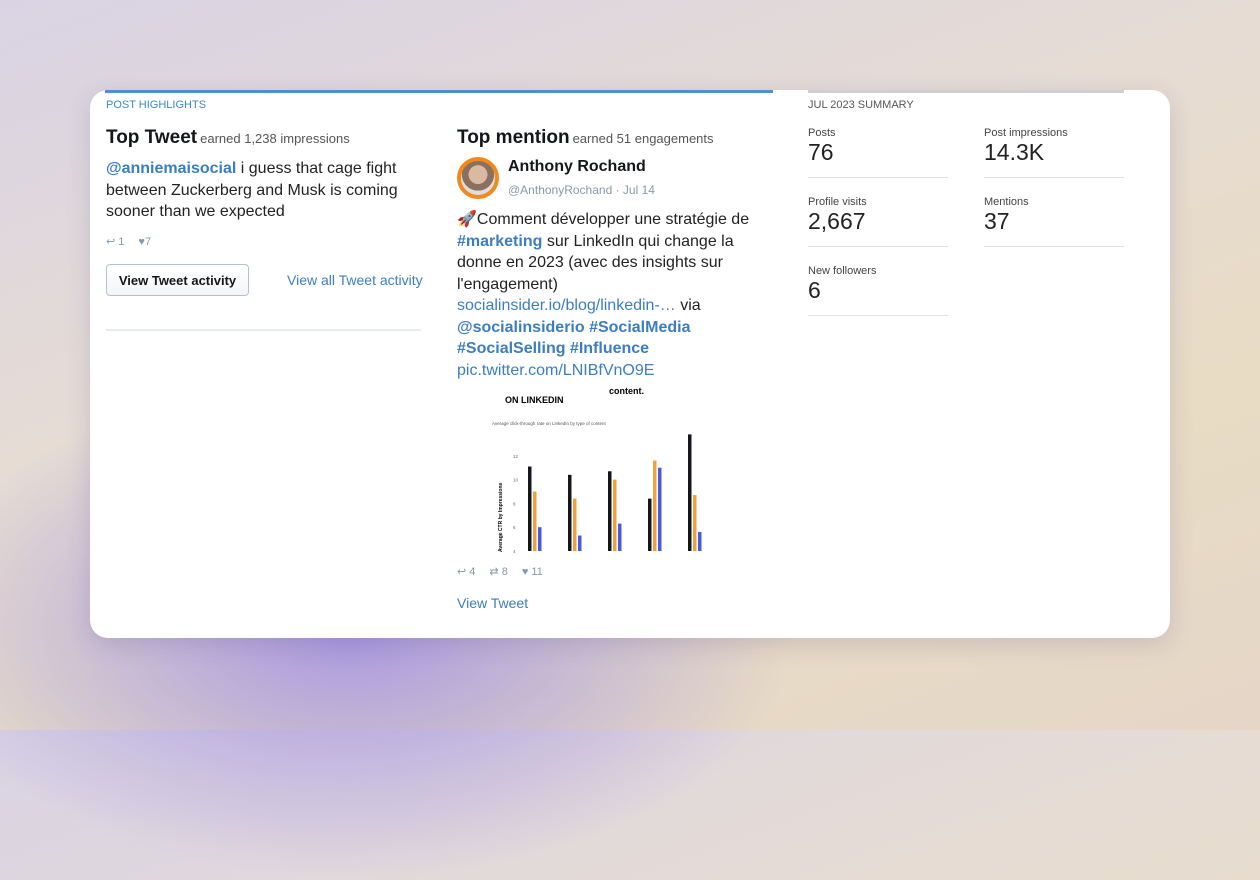 Image resolution: width=1260 pixels, height=880 pixels. I want to click on stat-label: Post impressions, so click(1026, 133).